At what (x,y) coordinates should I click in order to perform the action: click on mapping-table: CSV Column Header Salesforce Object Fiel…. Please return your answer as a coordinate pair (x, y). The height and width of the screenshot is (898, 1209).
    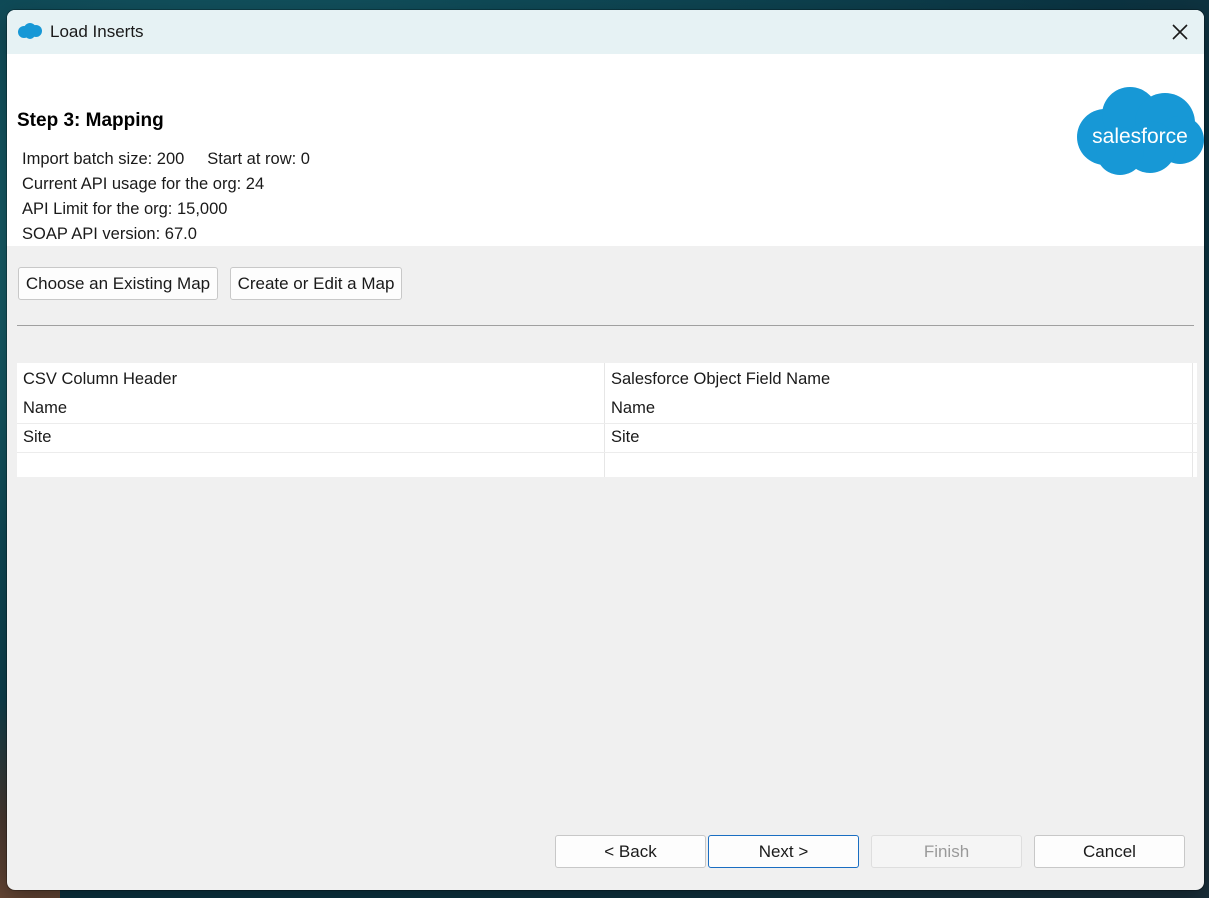
    Looking at the image, I should click on (607, 420).